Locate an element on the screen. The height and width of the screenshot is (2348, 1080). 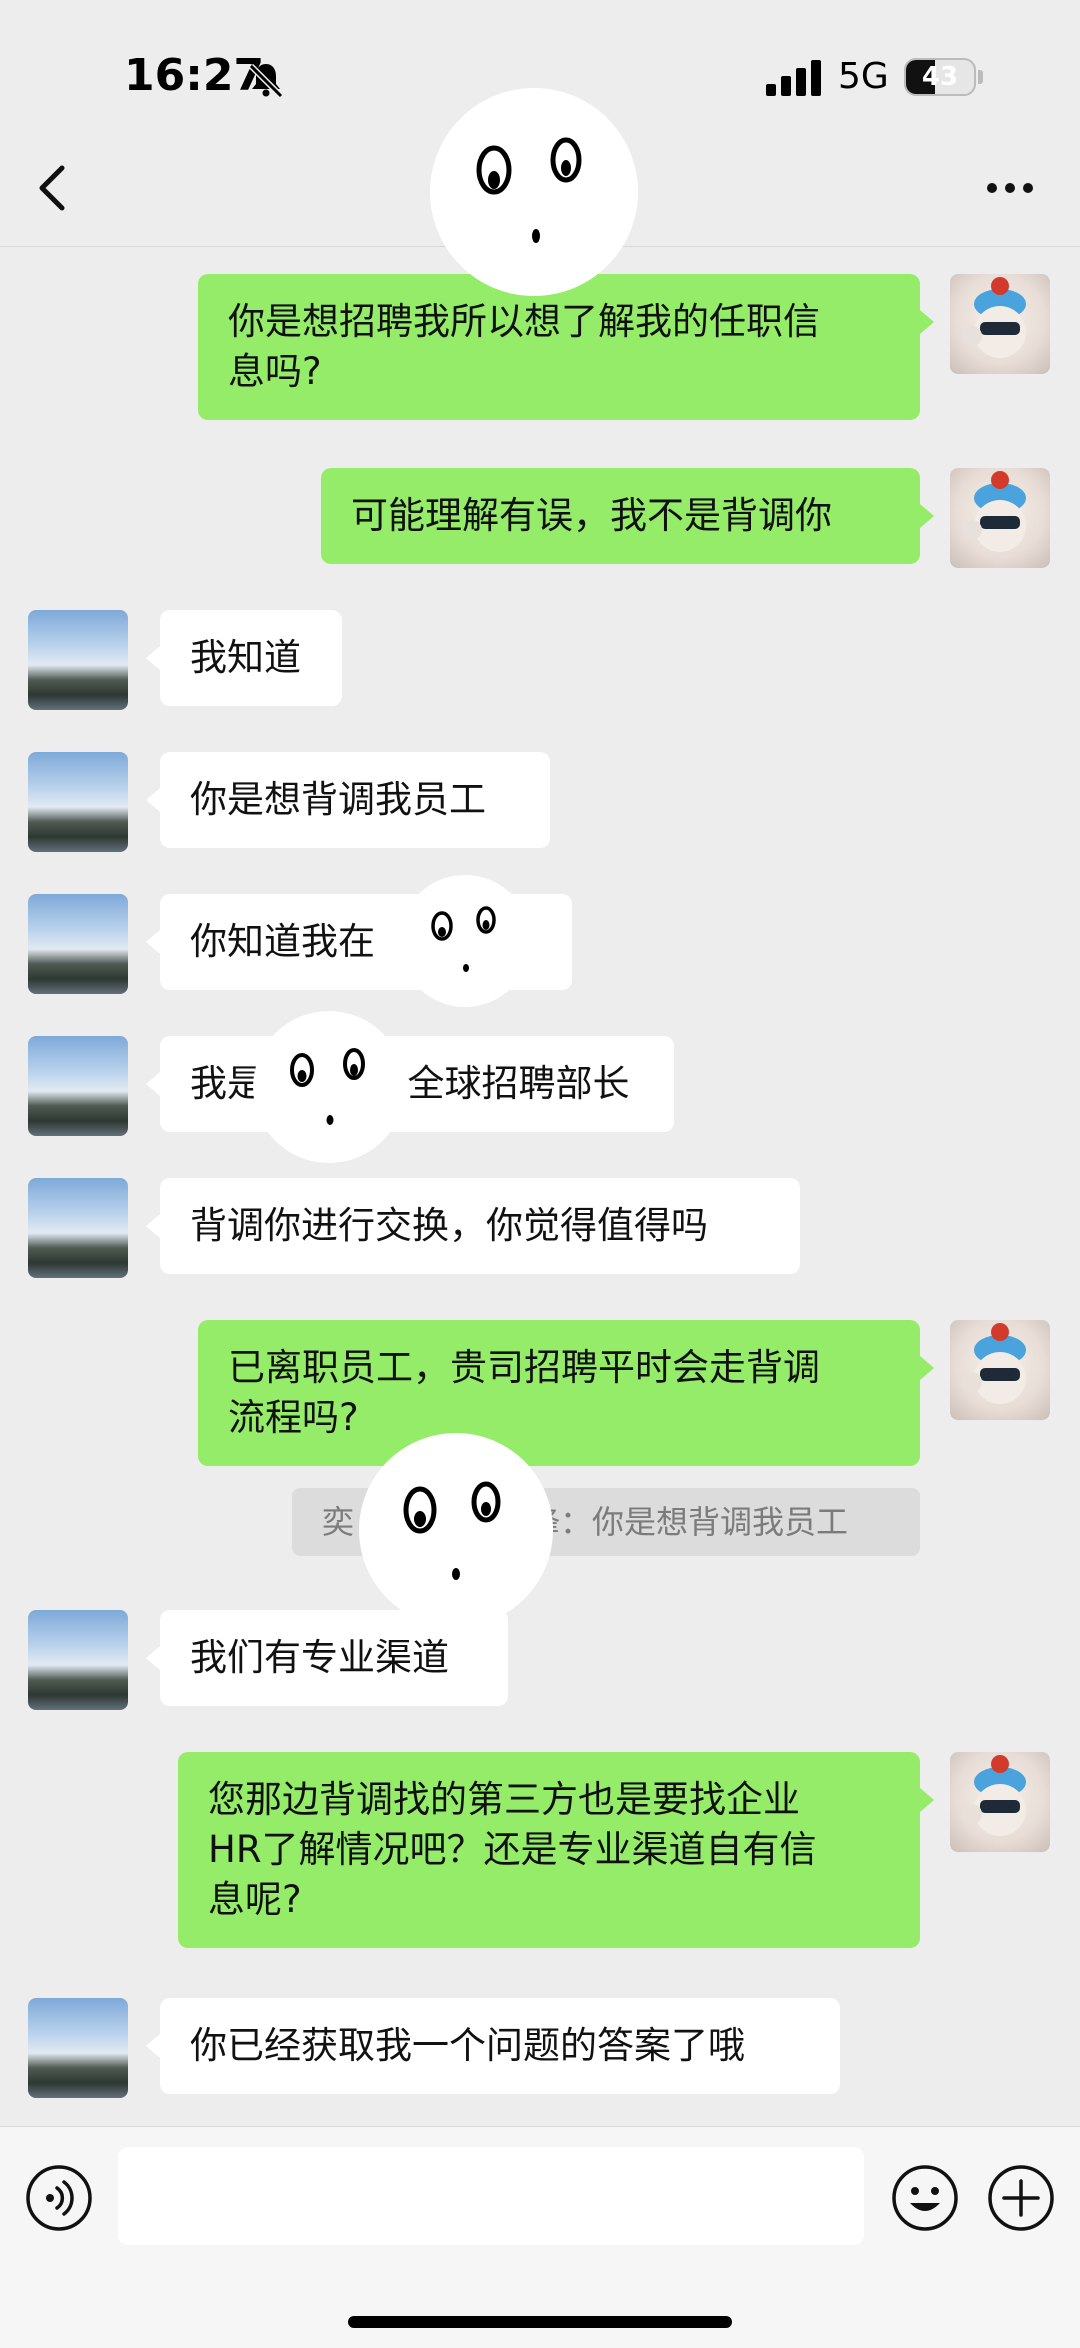
more-icon is located at coordinates (1010, 188).